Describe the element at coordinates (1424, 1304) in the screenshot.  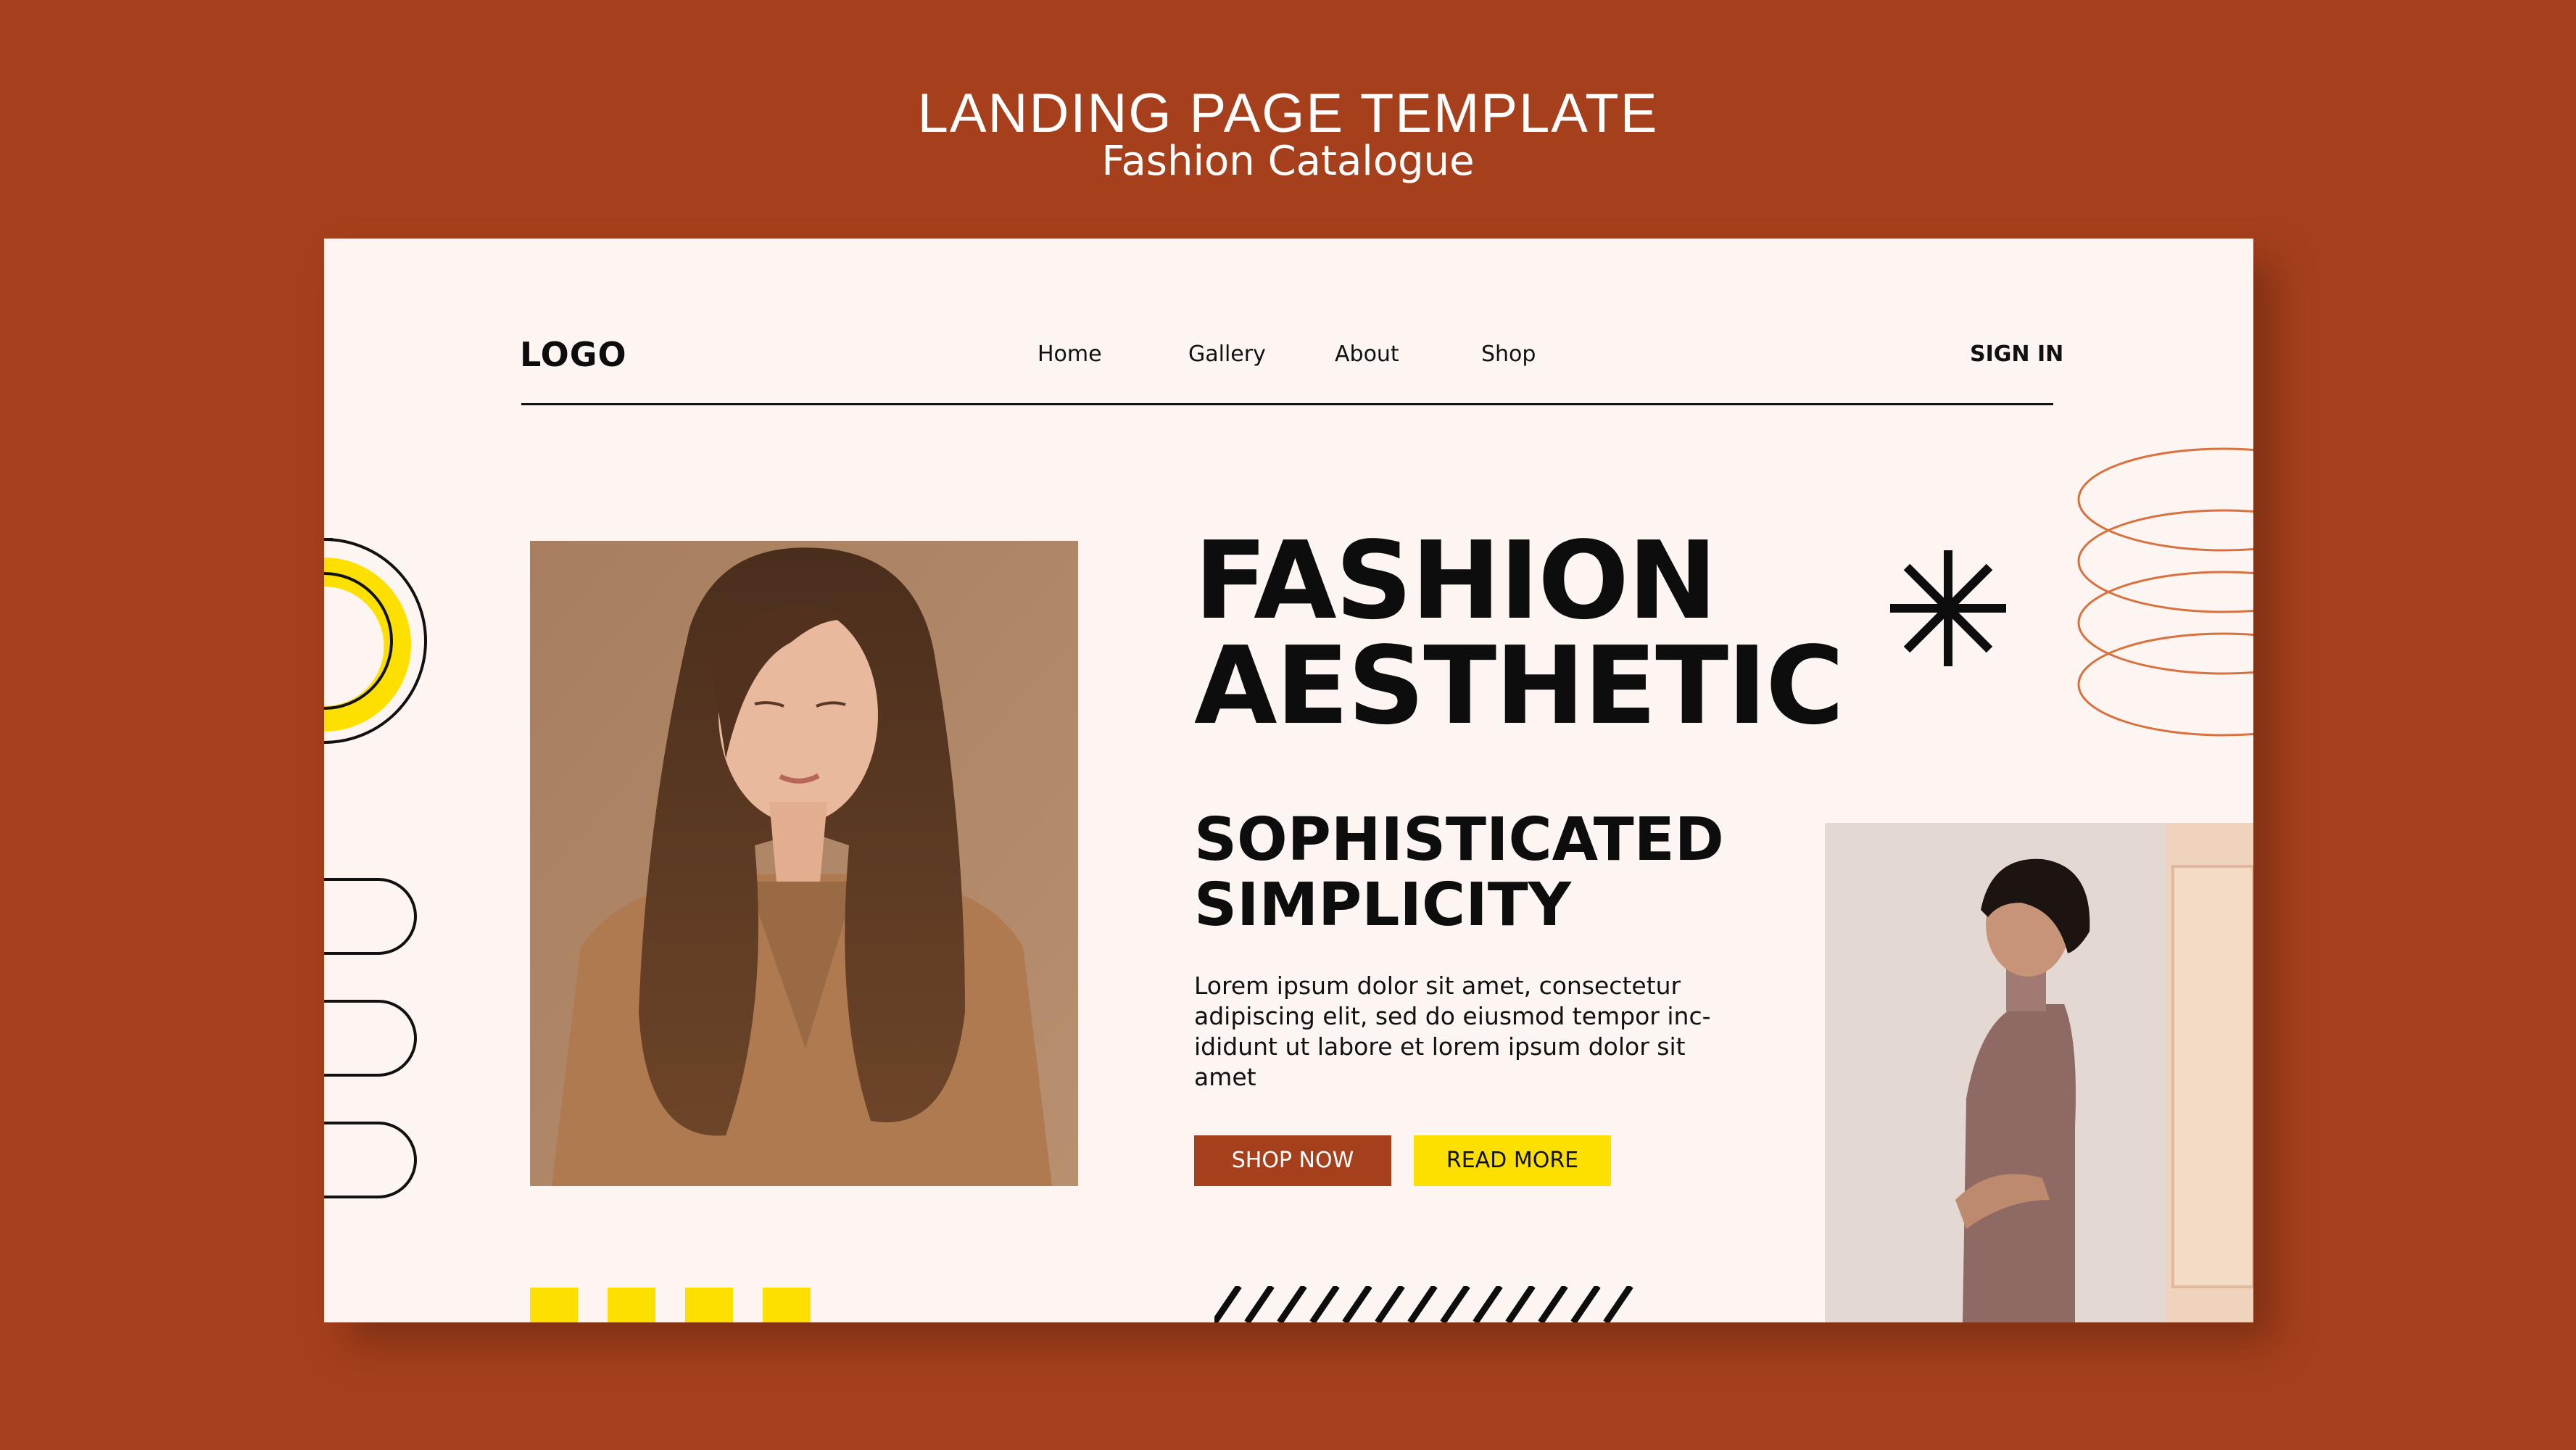
I see `diagonal-stripes-decoration` at that location.